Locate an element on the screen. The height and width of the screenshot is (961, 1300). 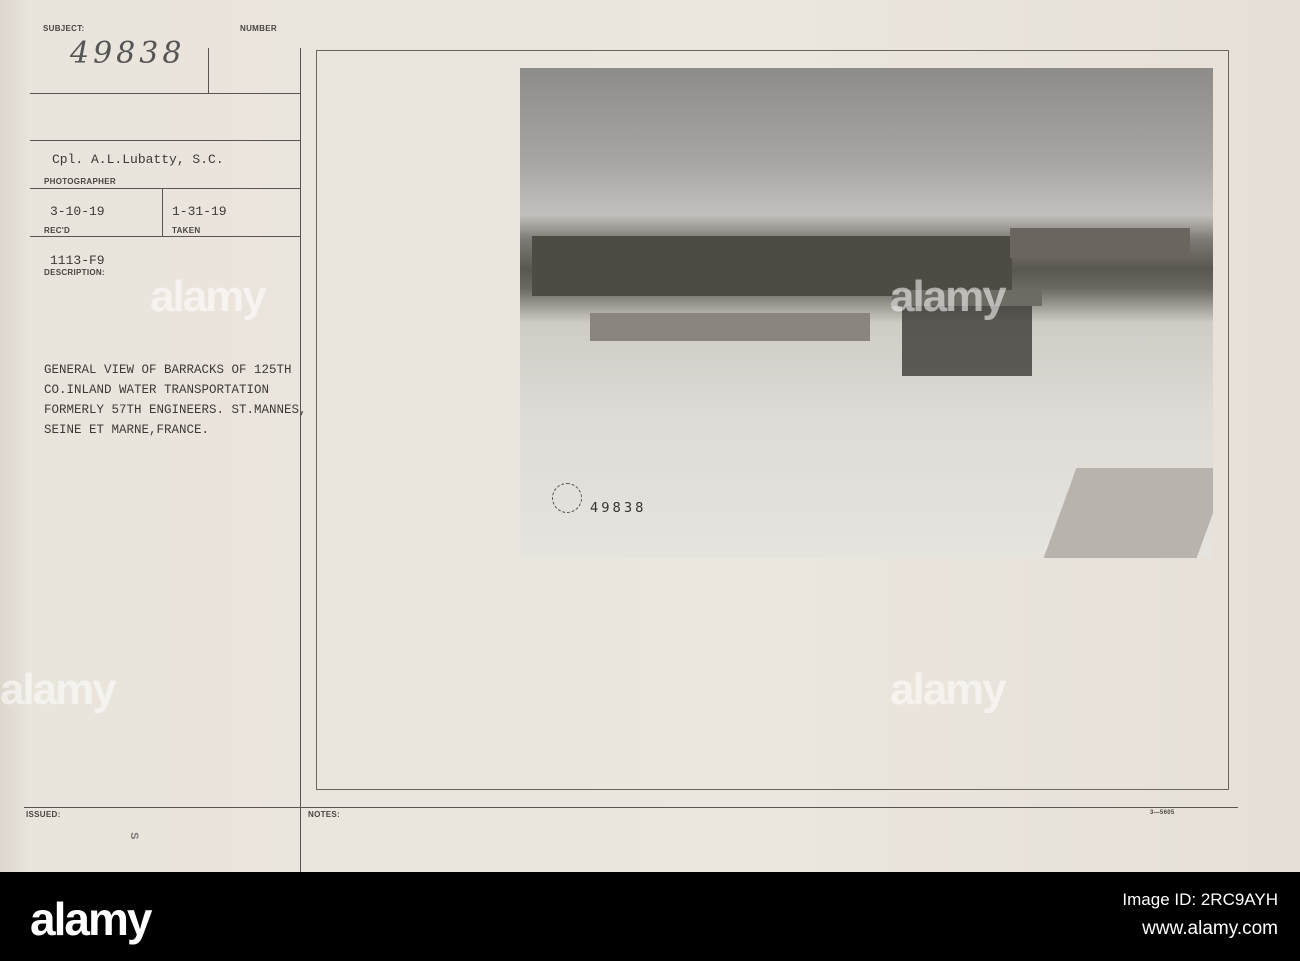
distant-building is located at coordinates (1100, 243).